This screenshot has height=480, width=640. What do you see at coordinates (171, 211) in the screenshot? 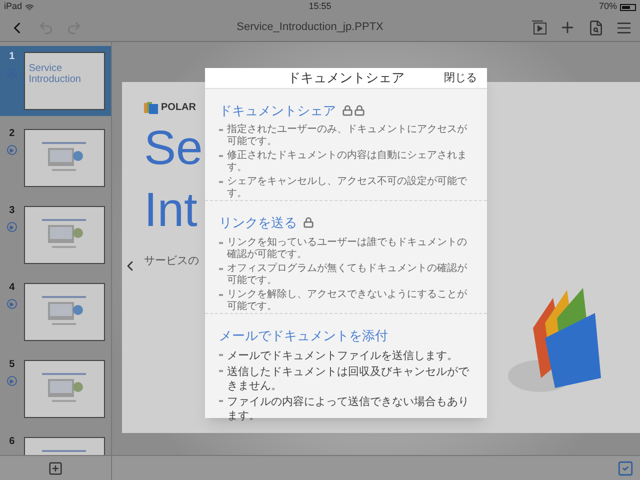
I see `slide-title: Int` at bounding box center [171, 211].